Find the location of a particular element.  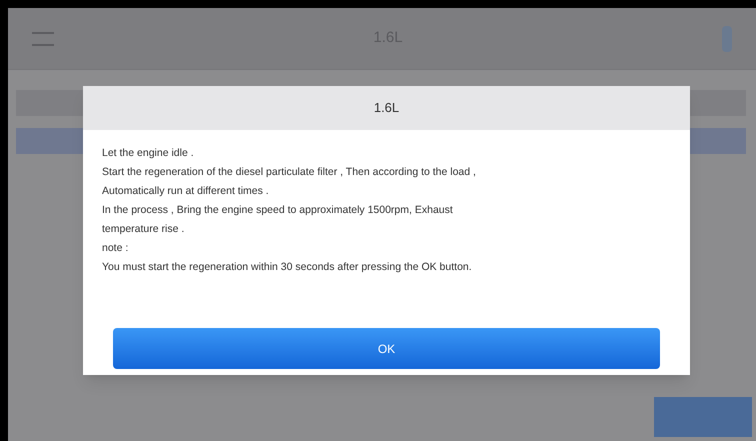

message-line: Start the regeneration of the diesel particulate filter , Then according to the load , is located at coordinates (289, 172).